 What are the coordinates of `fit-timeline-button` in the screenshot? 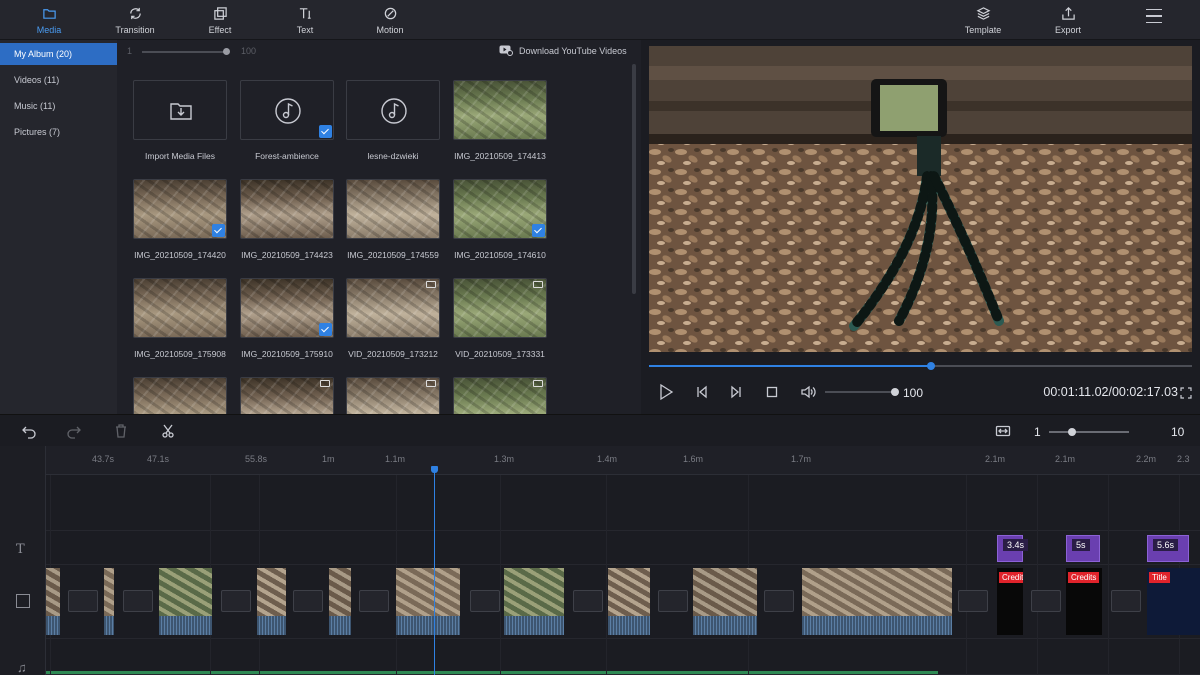 It's located at (1003, 431).